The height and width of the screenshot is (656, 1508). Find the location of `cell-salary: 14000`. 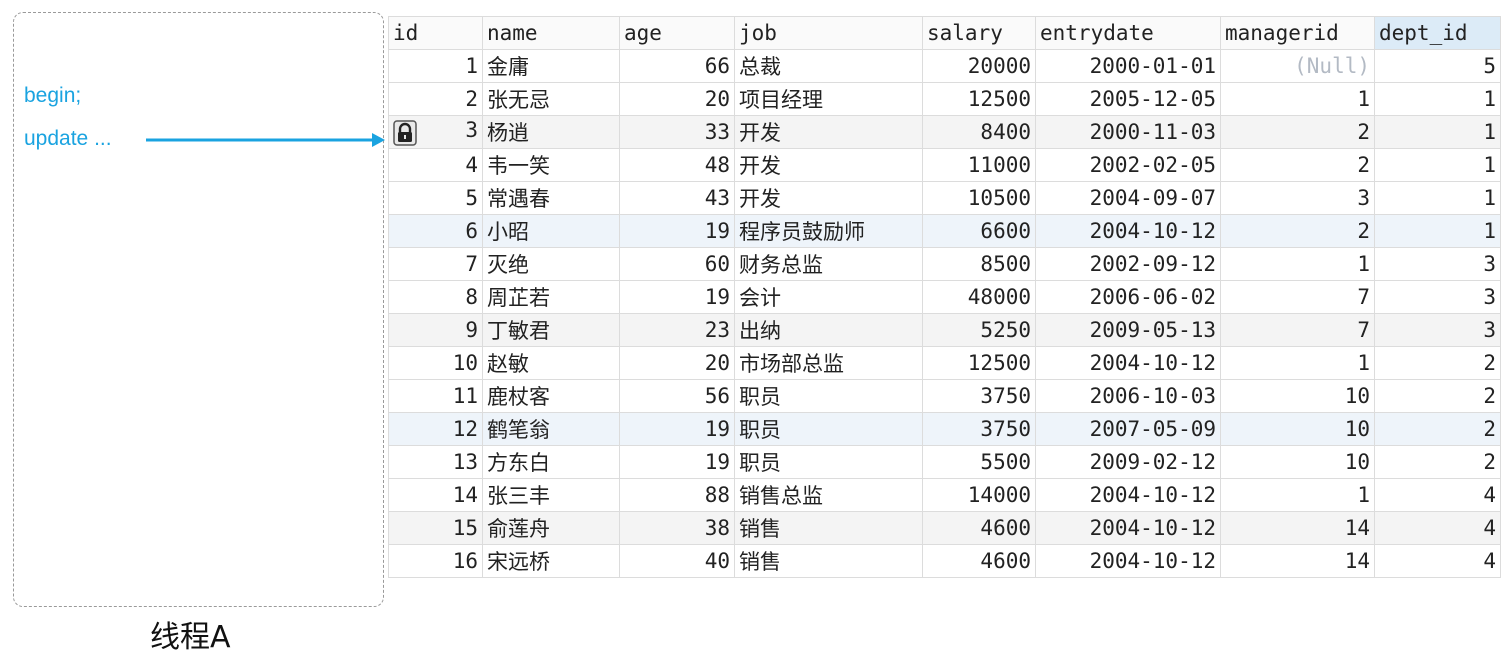

cell-salary: 14000 is located at coordinates (979, 495).